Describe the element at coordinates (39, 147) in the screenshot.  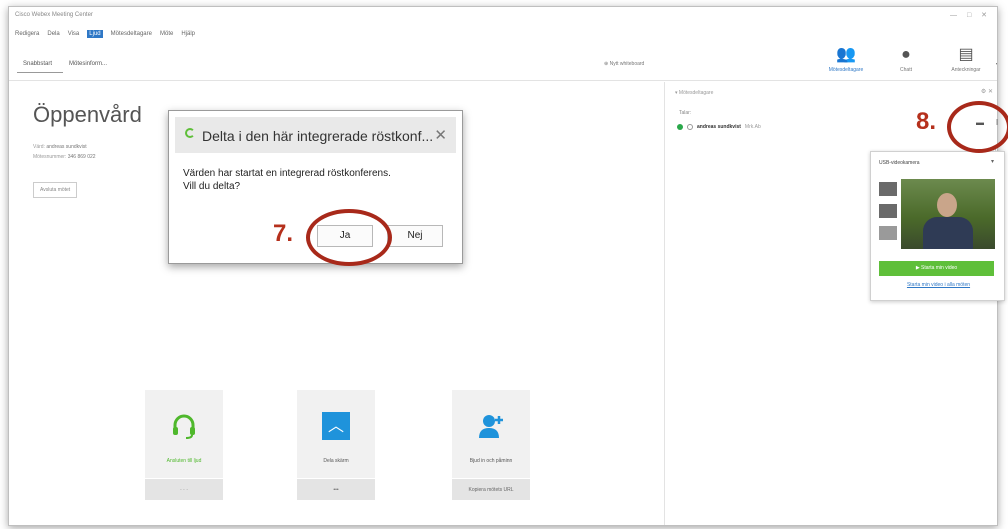
I see `host-label: Värd:` at that location.